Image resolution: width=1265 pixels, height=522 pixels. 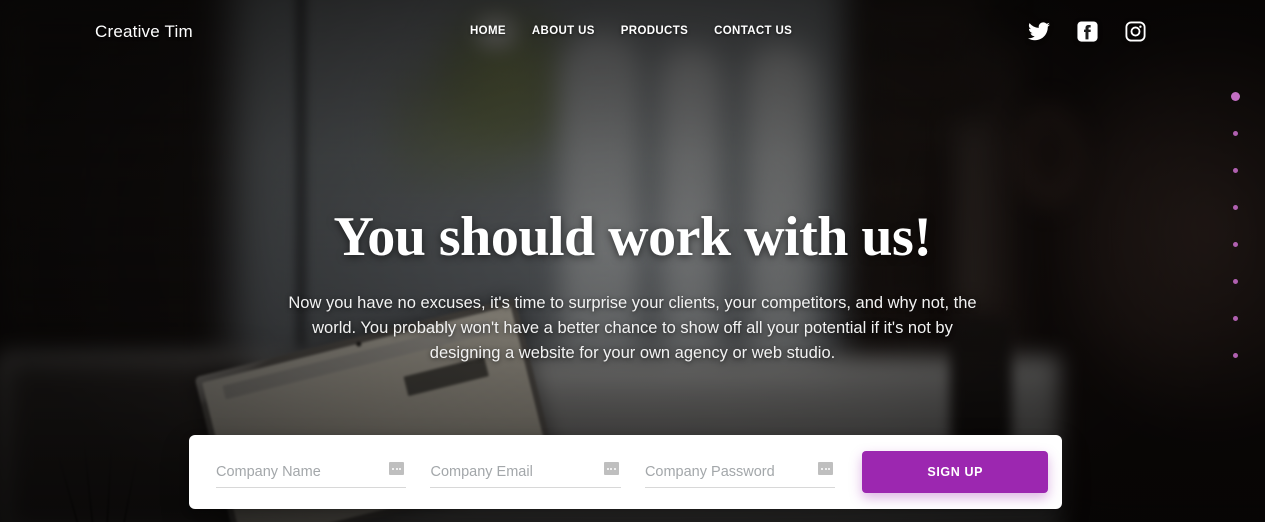 I want to click on nav-link-home: HOME, so click(x=488, y=31).